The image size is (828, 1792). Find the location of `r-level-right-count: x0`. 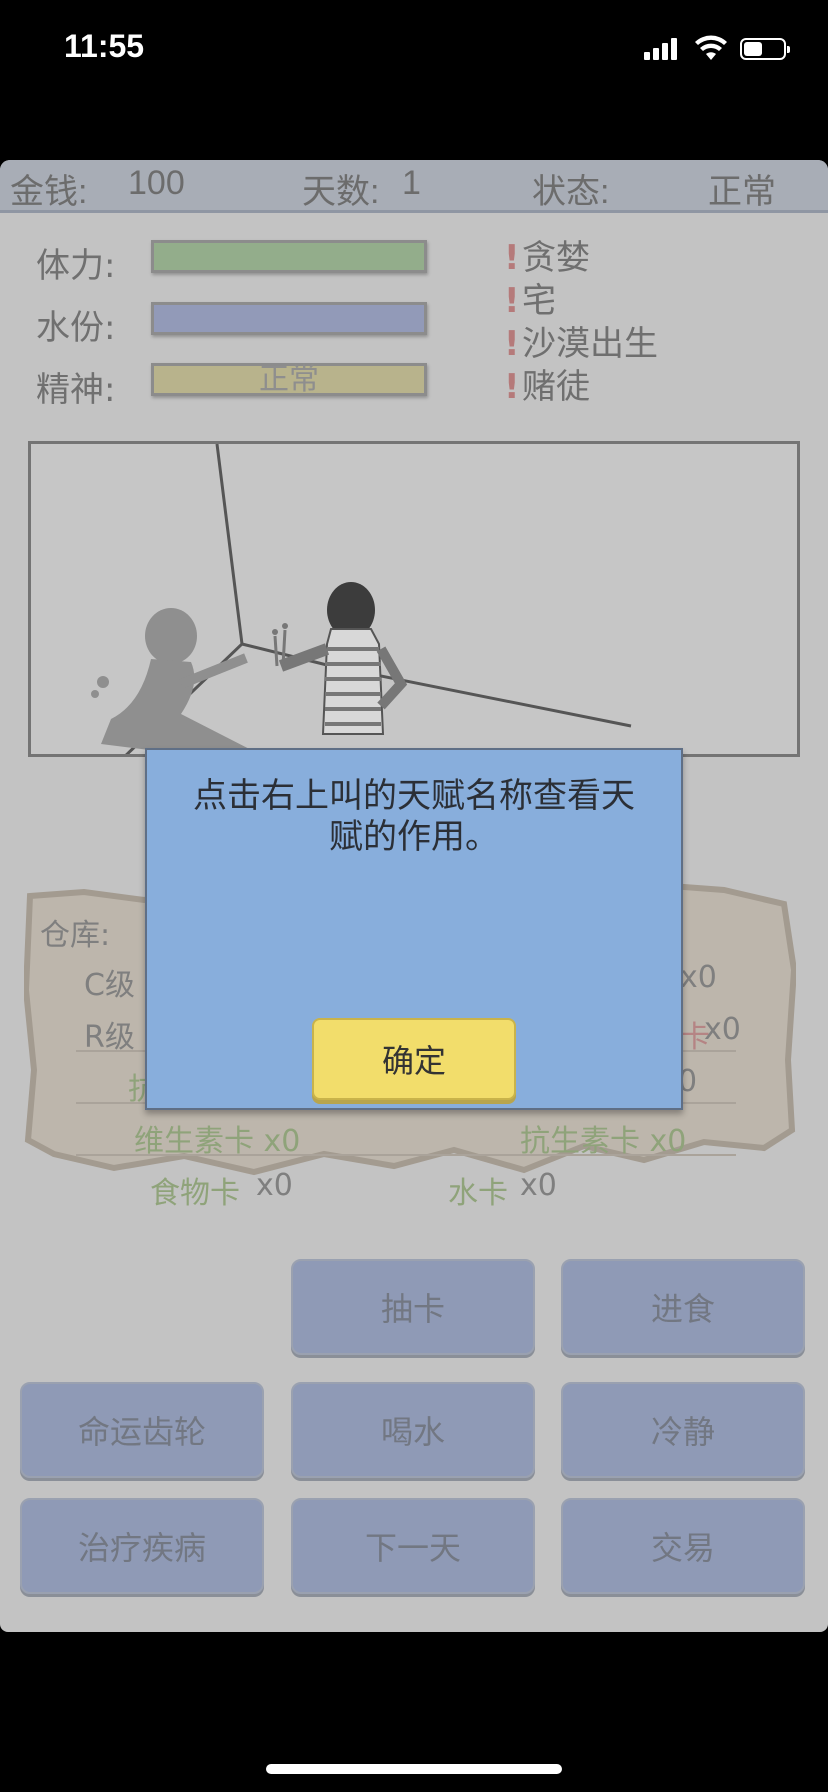

r-level-right-count: x0 is located at coordinates (722, 1029).